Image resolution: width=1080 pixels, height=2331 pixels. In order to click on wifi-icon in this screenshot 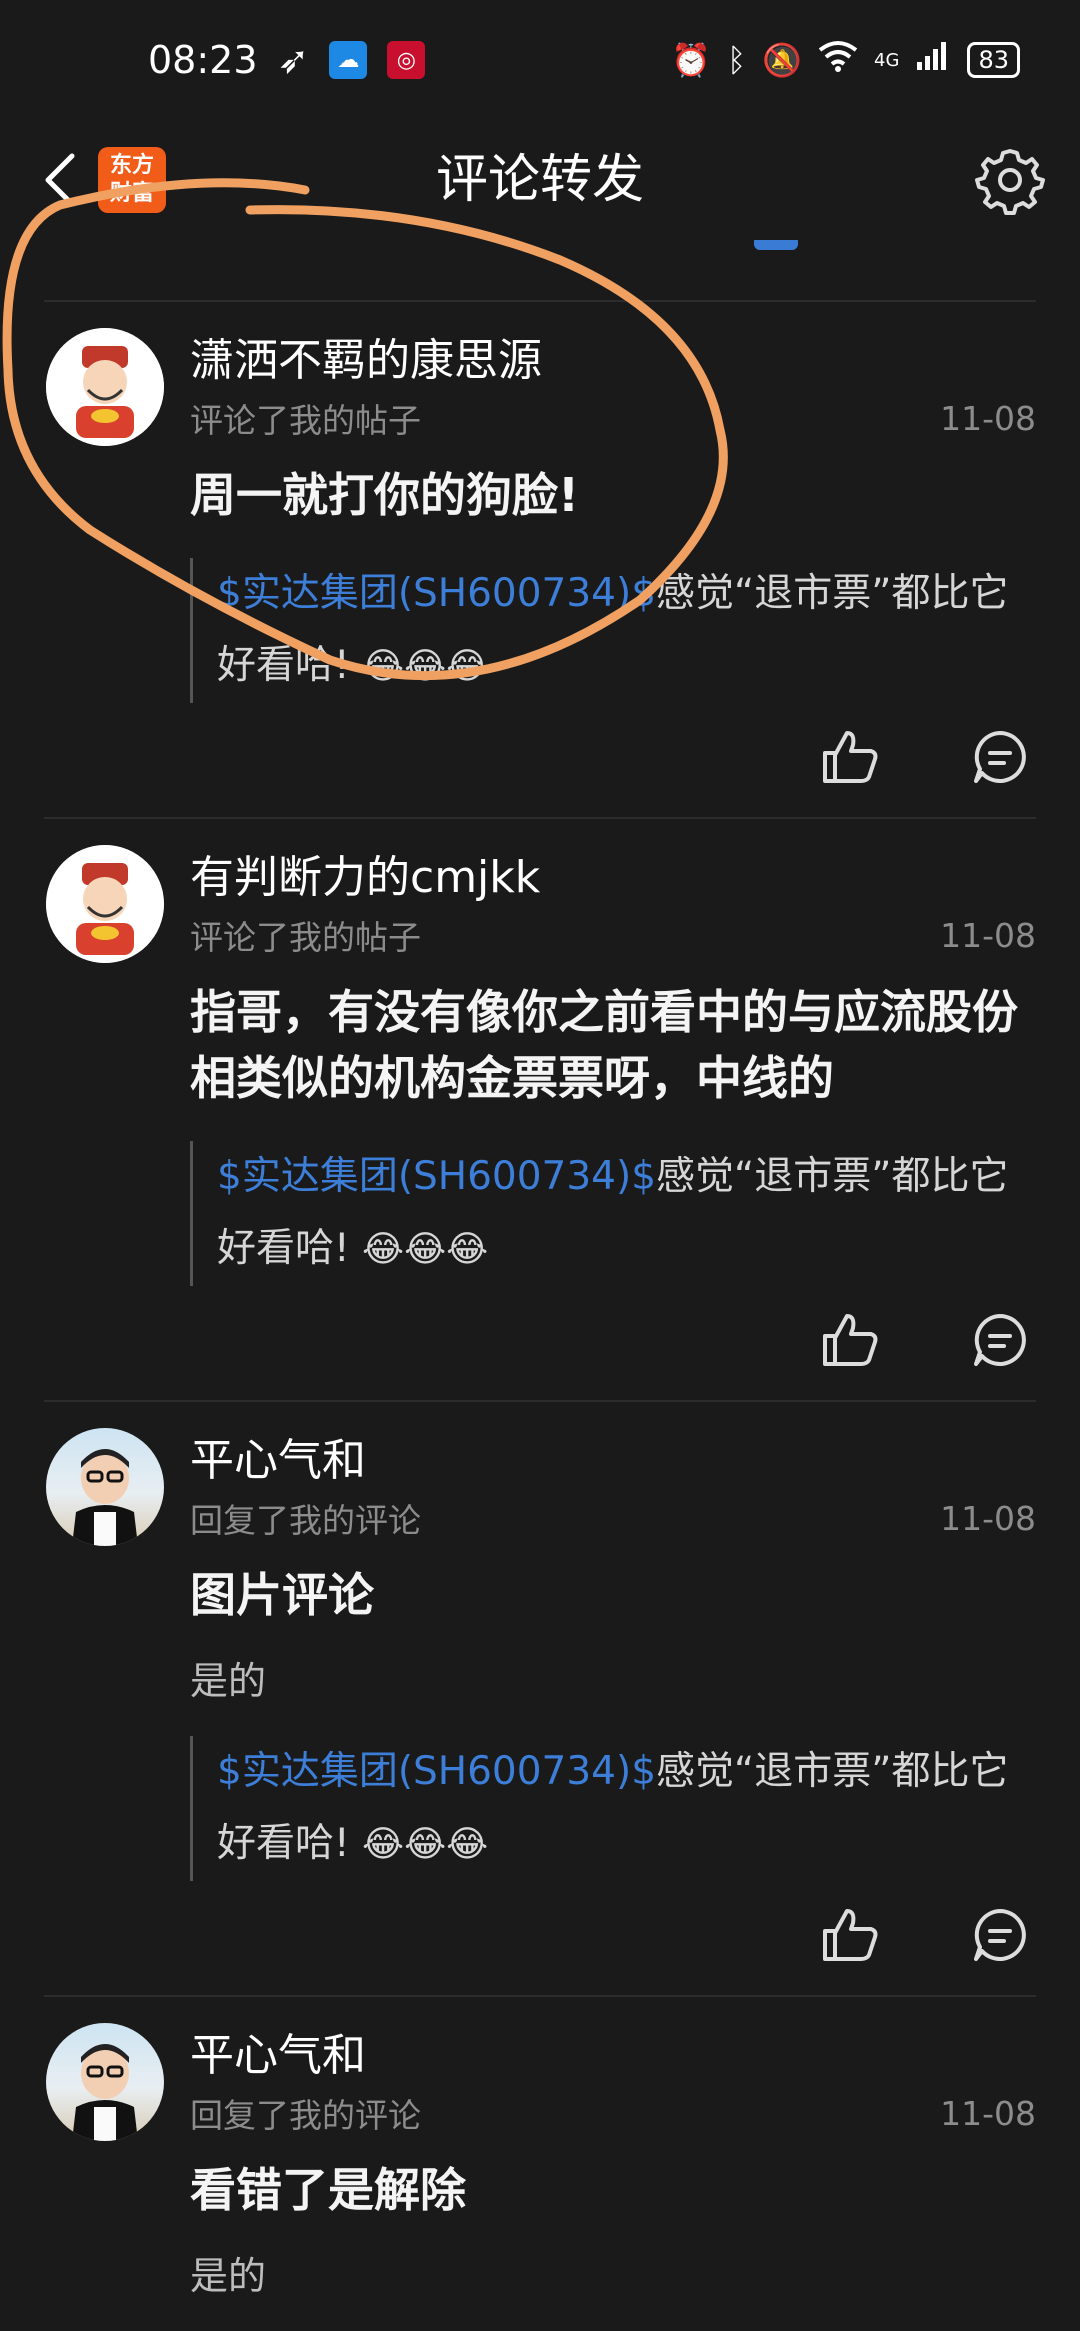, I will do `click(838, 60)`.